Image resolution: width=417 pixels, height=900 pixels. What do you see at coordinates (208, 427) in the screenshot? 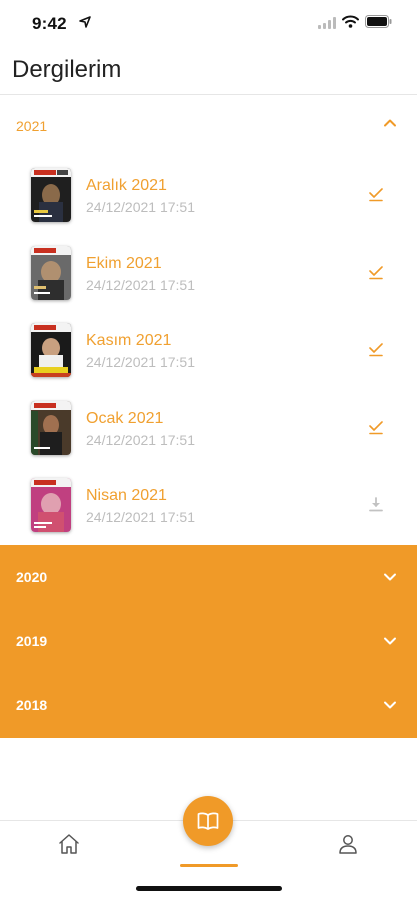
I see `magazine-item: Ocak 2021 24/12/2021 17:51` at bounding box center [208, 427].